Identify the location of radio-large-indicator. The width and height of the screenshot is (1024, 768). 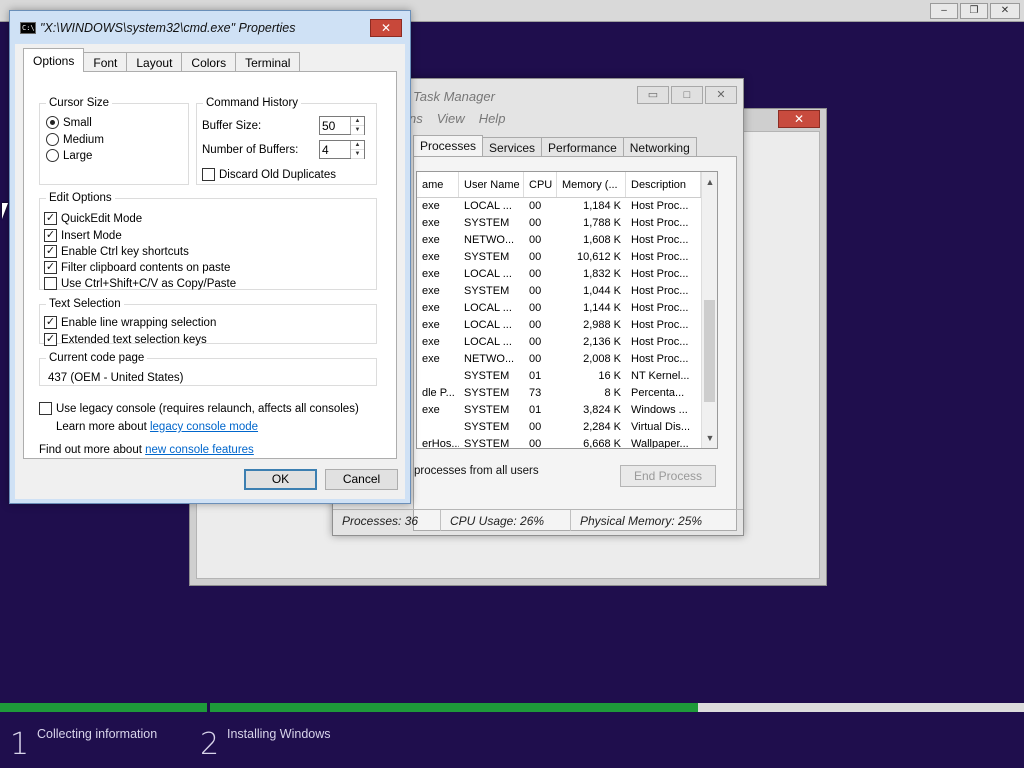
(52, 155).